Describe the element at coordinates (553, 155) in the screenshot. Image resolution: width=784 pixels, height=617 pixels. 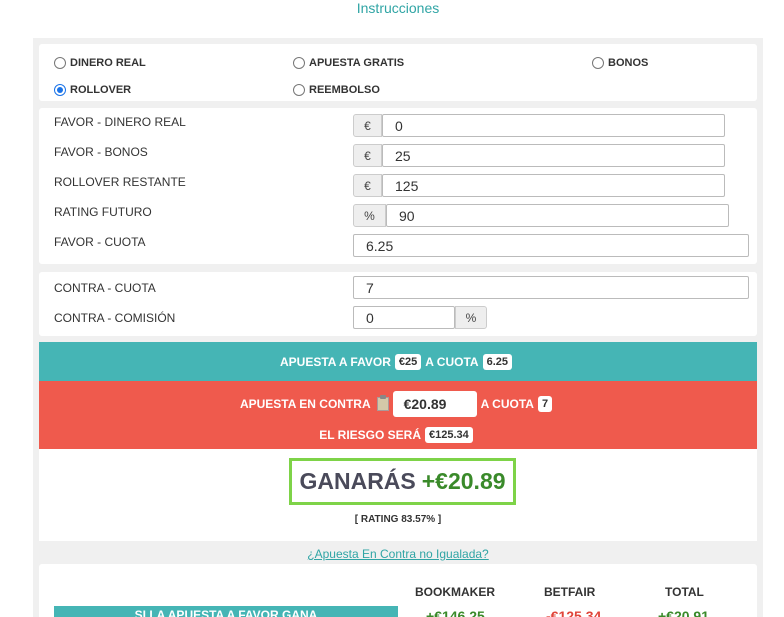
I see `favor-bonos-input: 25` at that location.